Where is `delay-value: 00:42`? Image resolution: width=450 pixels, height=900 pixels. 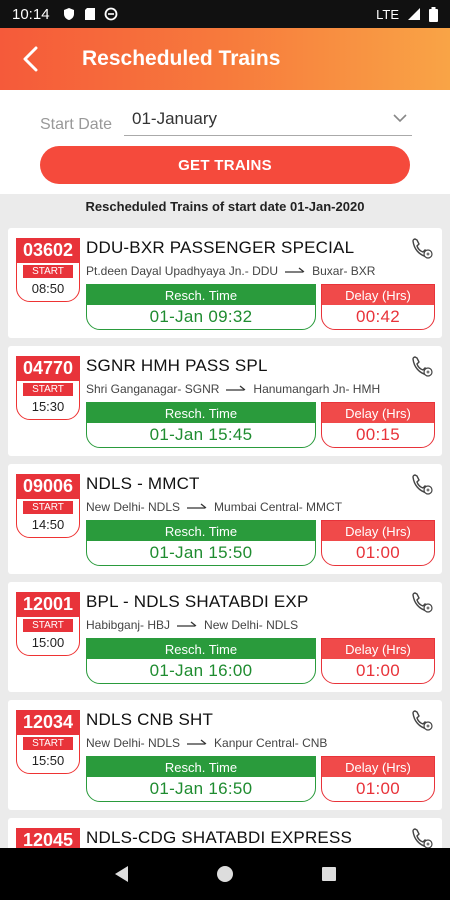
delay-value: 00:42 is located at coordinates (378, 316).